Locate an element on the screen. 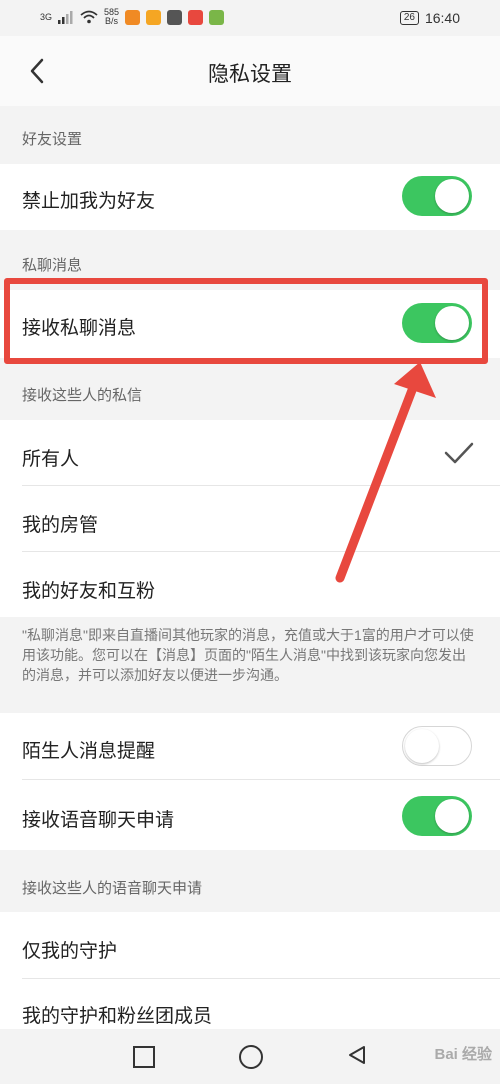 The height and width of the screenshot is (1084, 500). watermark: Bai 经验 is located at coordinates (463, 1054).